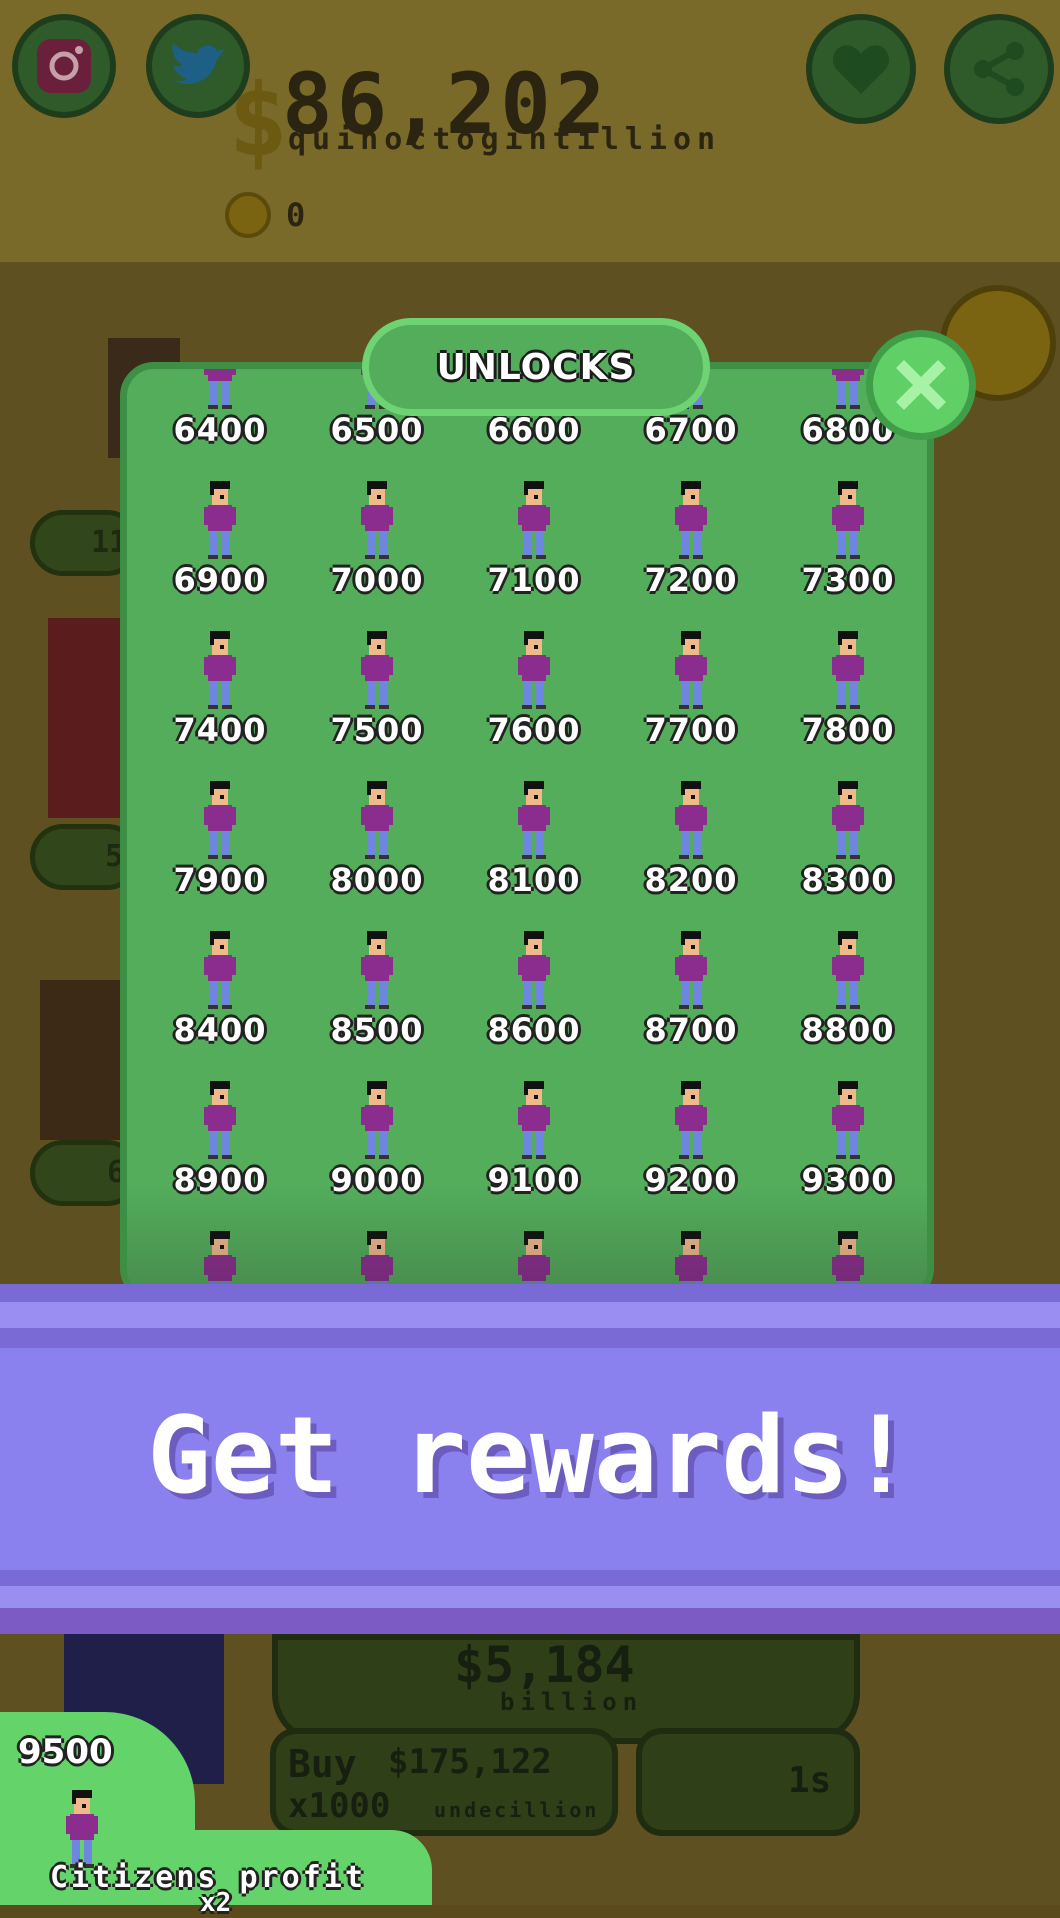 This screenshot has height=1918, width=1060. I want to click on unlock-item: 8100, so click(534, 834).